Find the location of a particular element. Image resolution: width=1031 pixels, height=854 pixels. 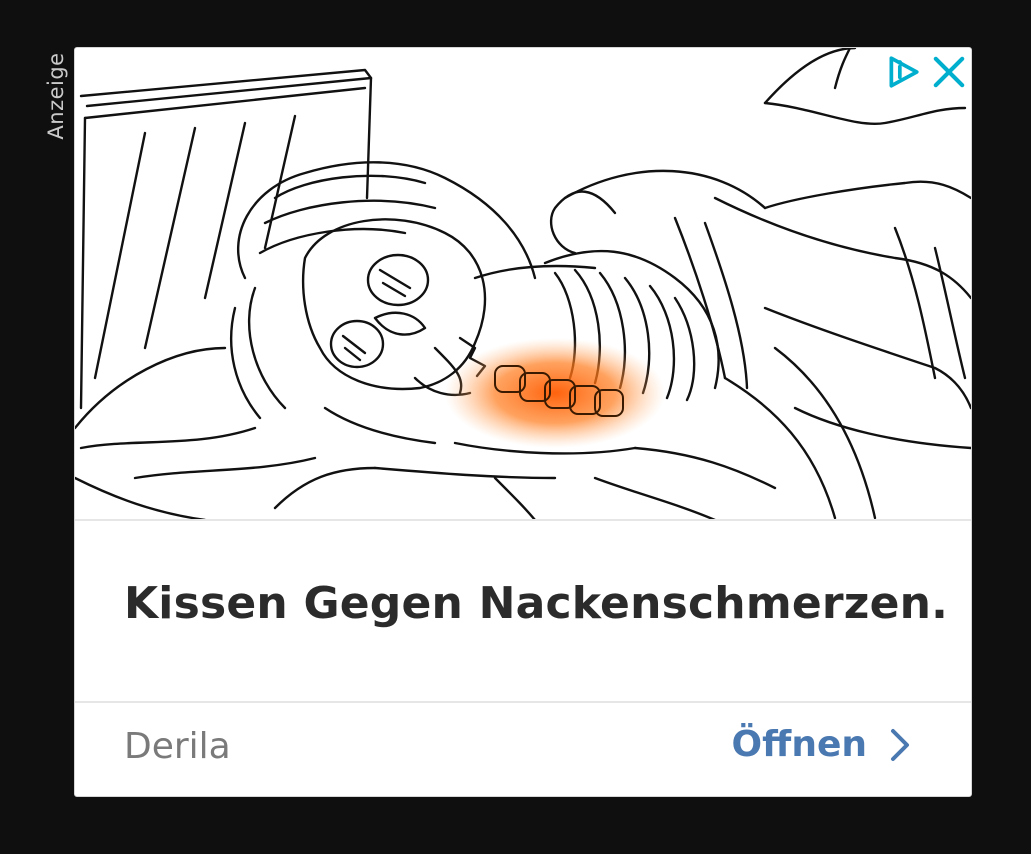

close-icon is located at coordinates (949, 72).